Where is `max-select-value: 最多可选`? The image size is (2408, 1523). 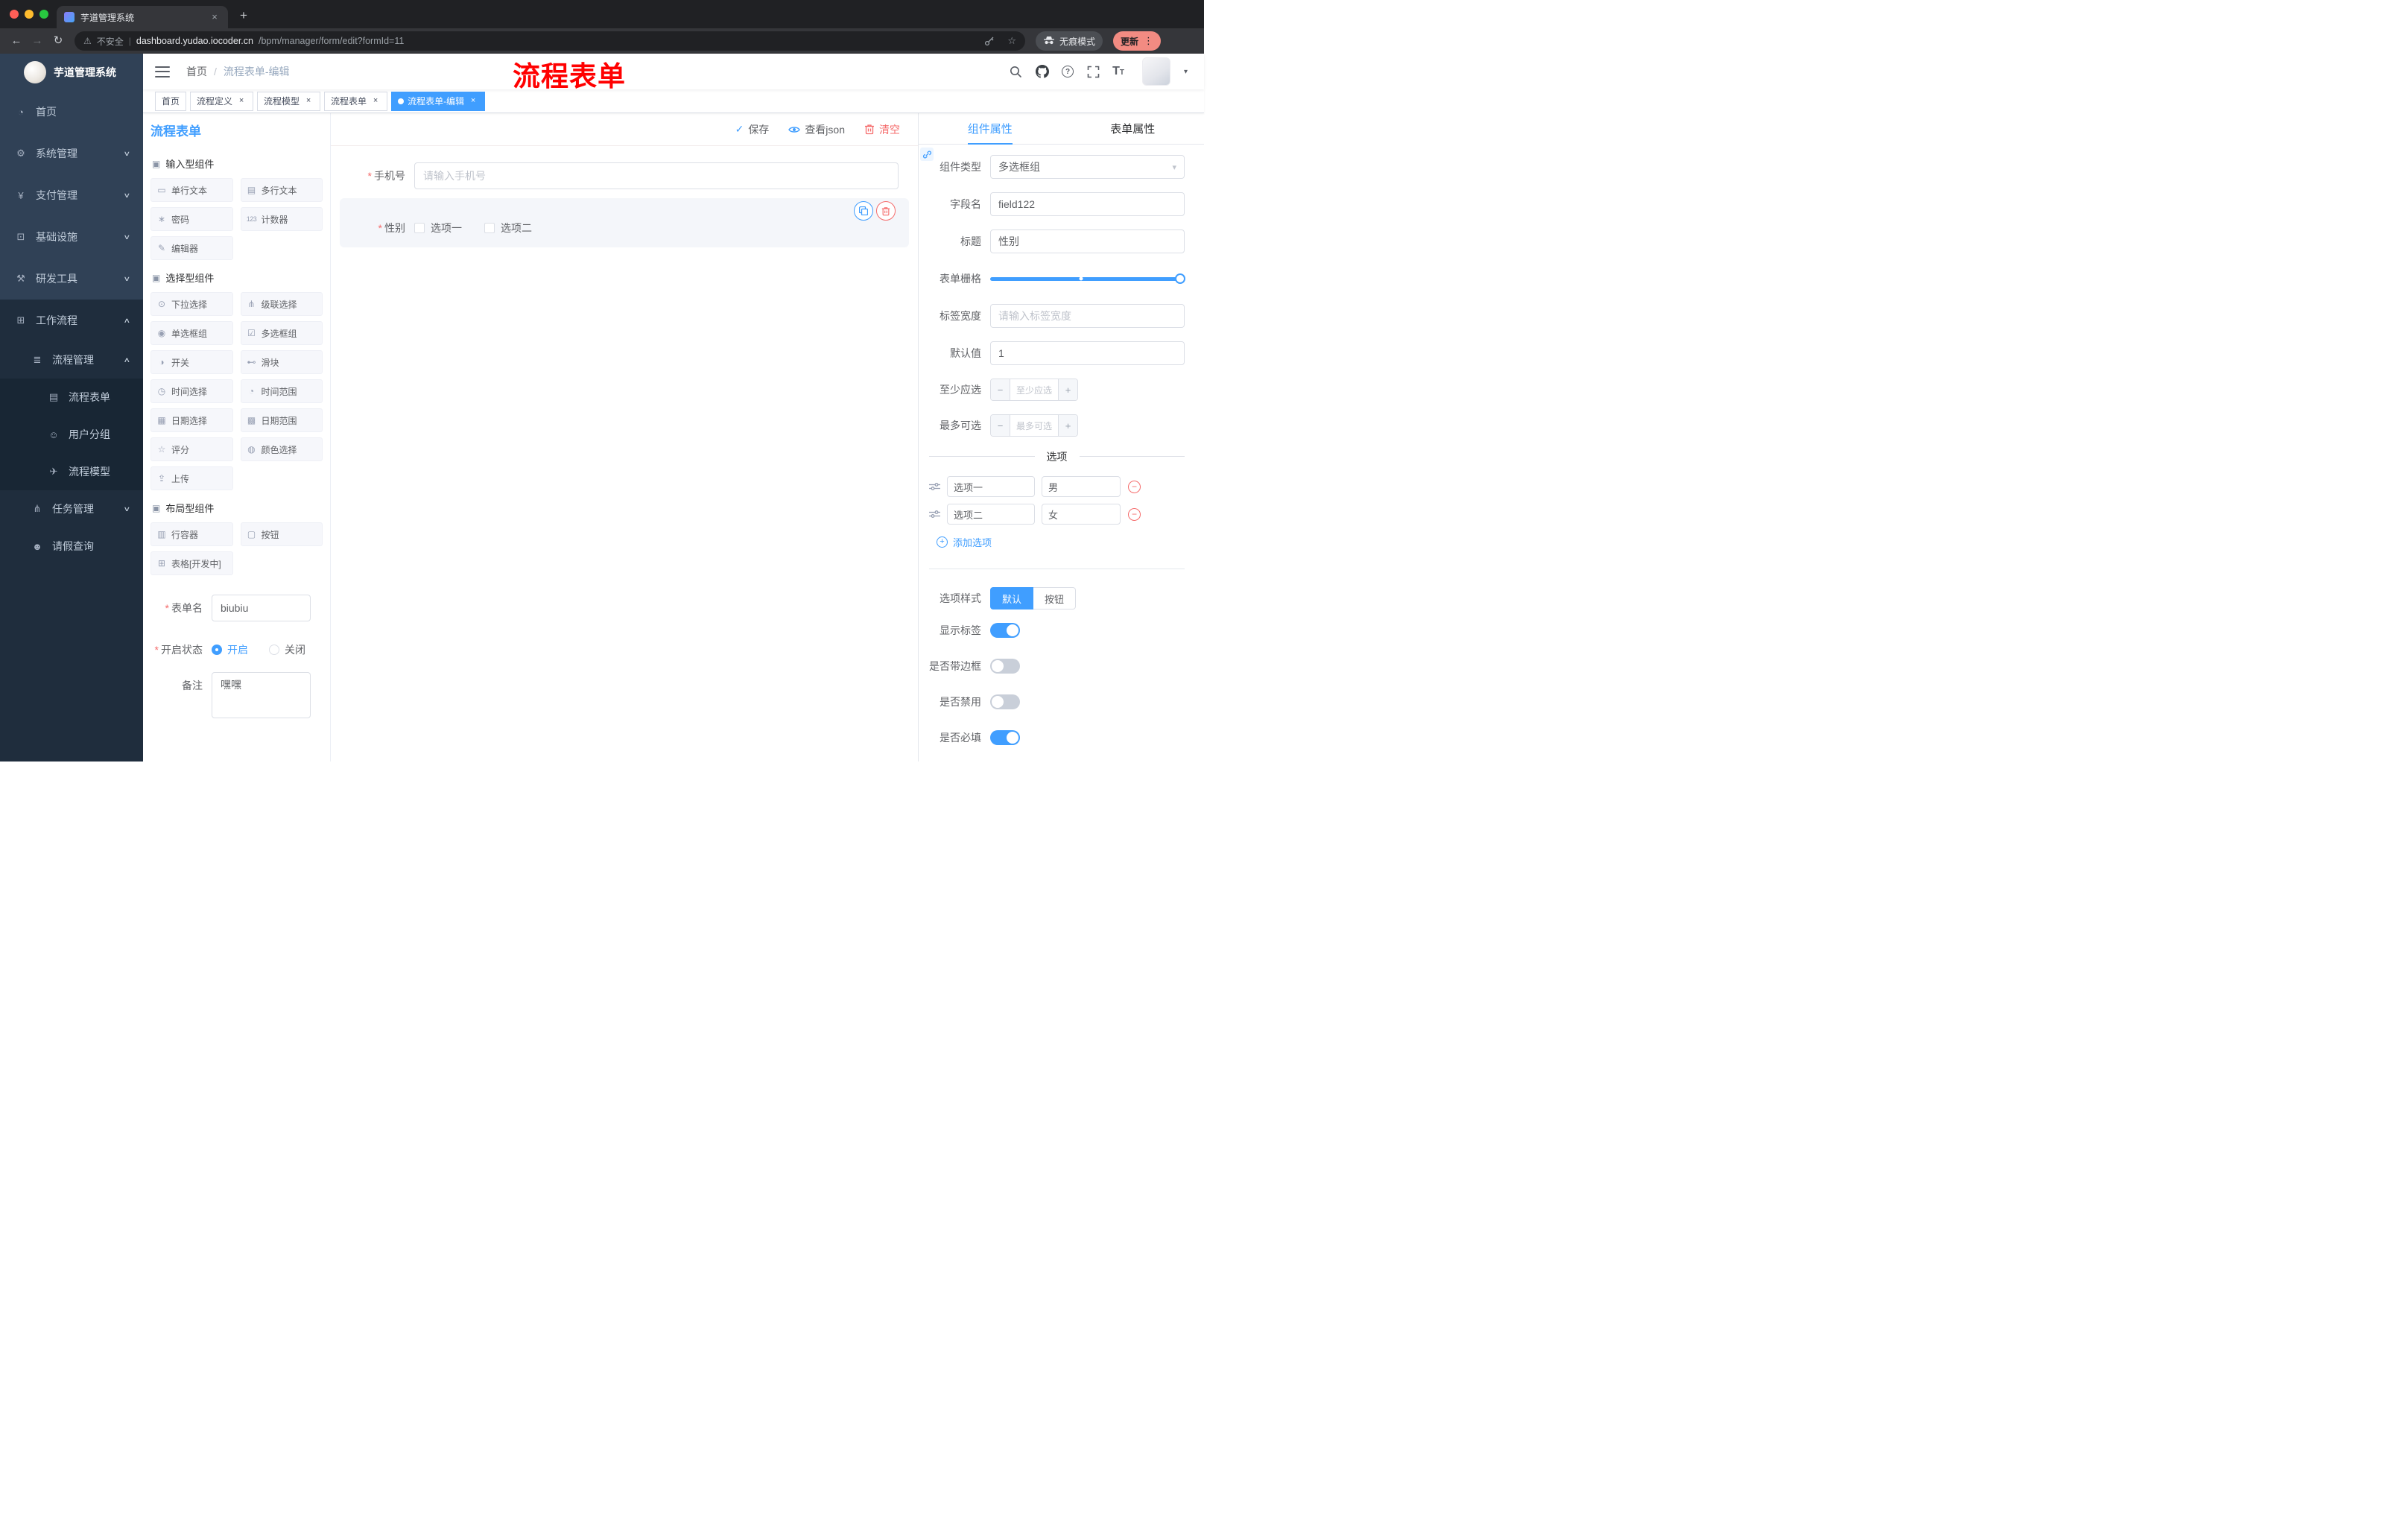
max-select-value: 最多可选 is located at coordinates (1034, 426).